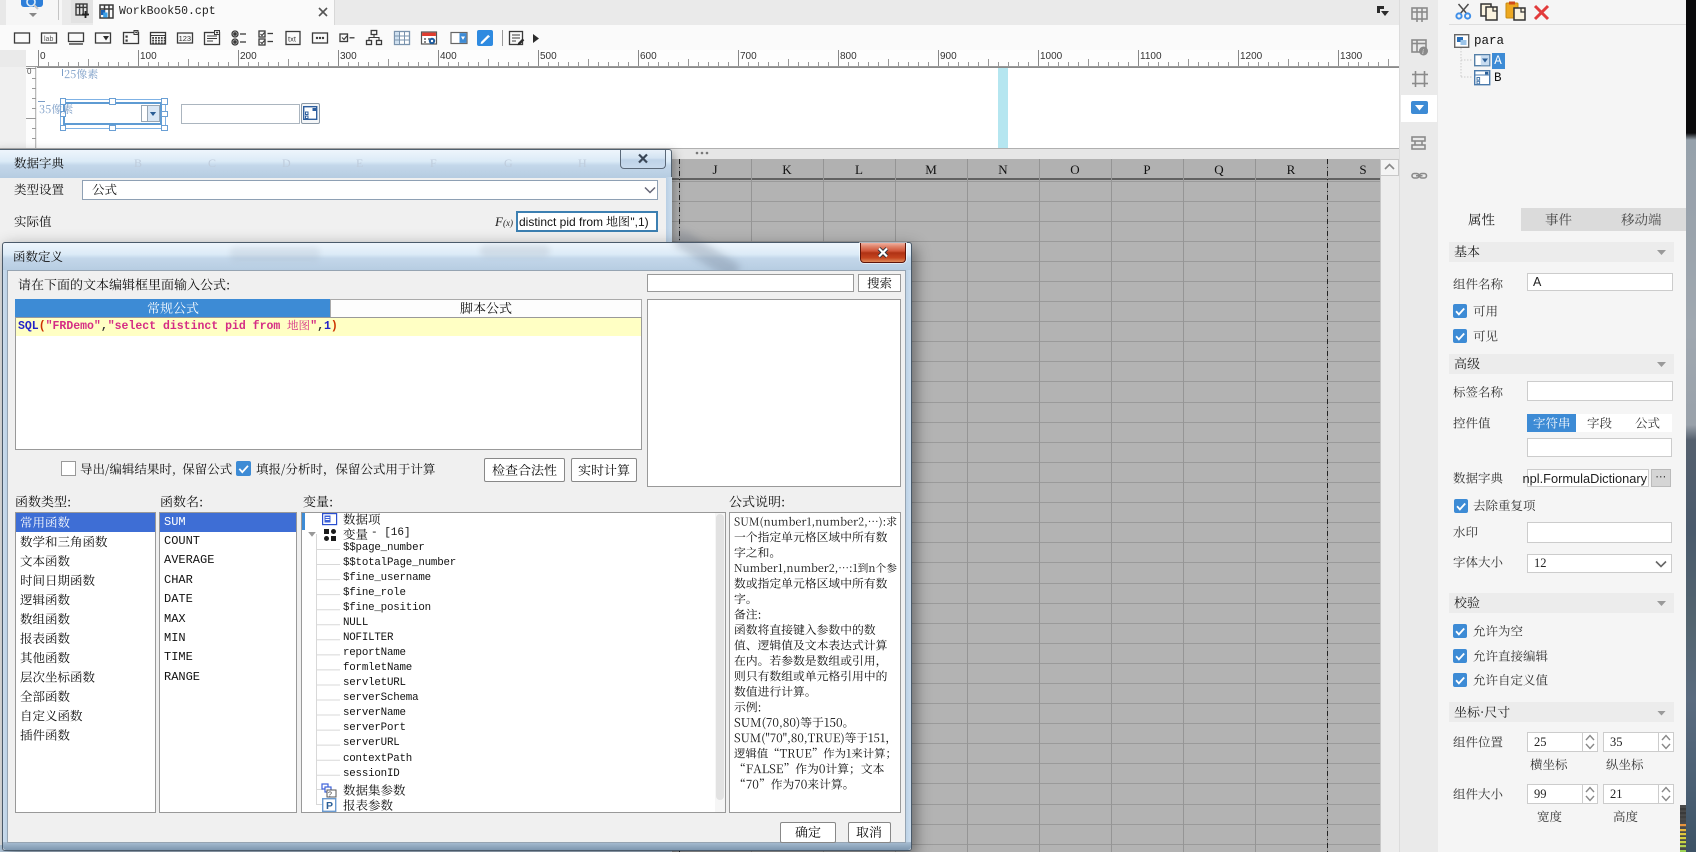 The width and height of the screenshot is (1696, 852). Describe the element at coordinates (48, 39) in the screenshot. I see `svg-text: lab` at that location.